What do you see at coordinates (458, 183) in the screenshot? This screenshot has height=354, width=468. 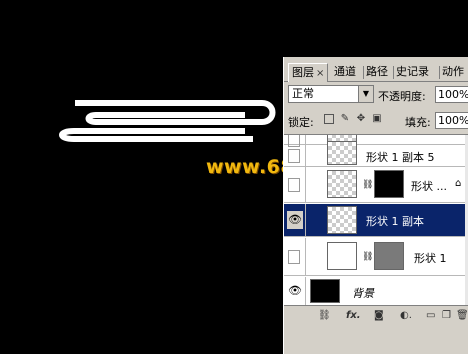 I see `lock-icon: ⌂` at bounding box center [458, 183].